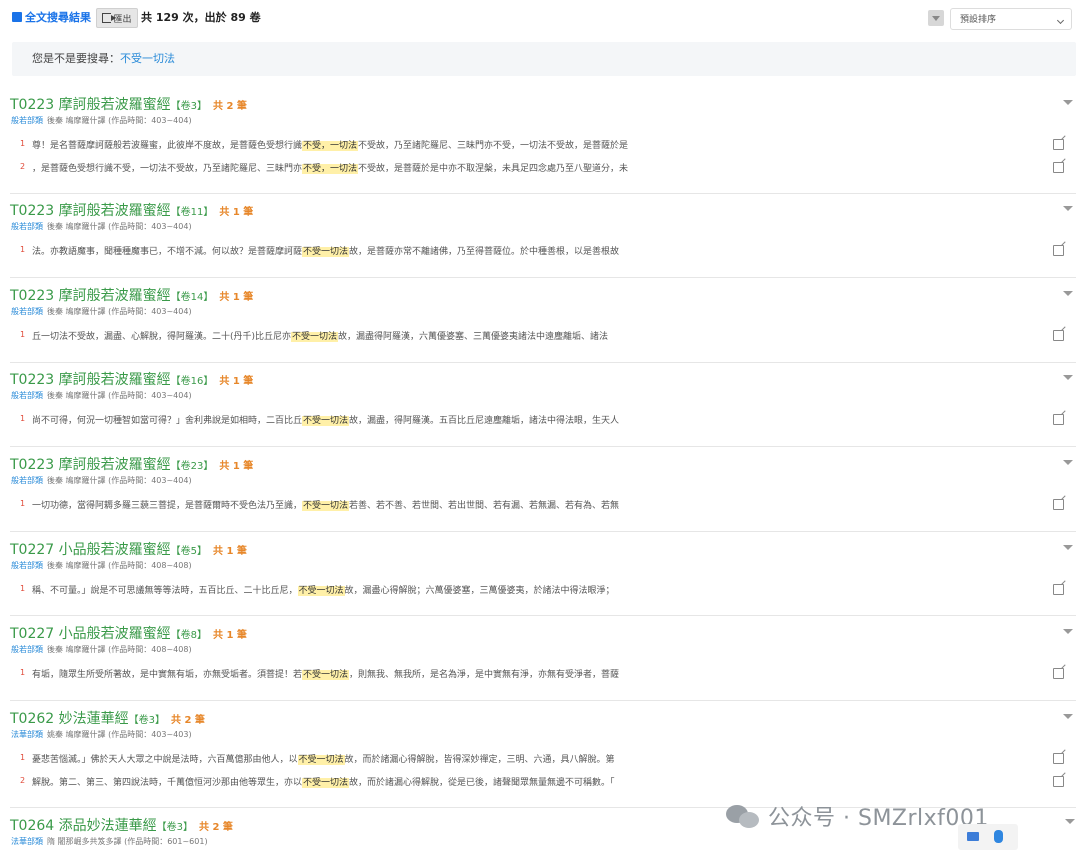  What do you see at coordinates (119, 734) in the screenshot?
I see `result-translator: 姚秦 鳩摩羅什譯 (作品時間：403~403)` at bounding box center [119, 734].